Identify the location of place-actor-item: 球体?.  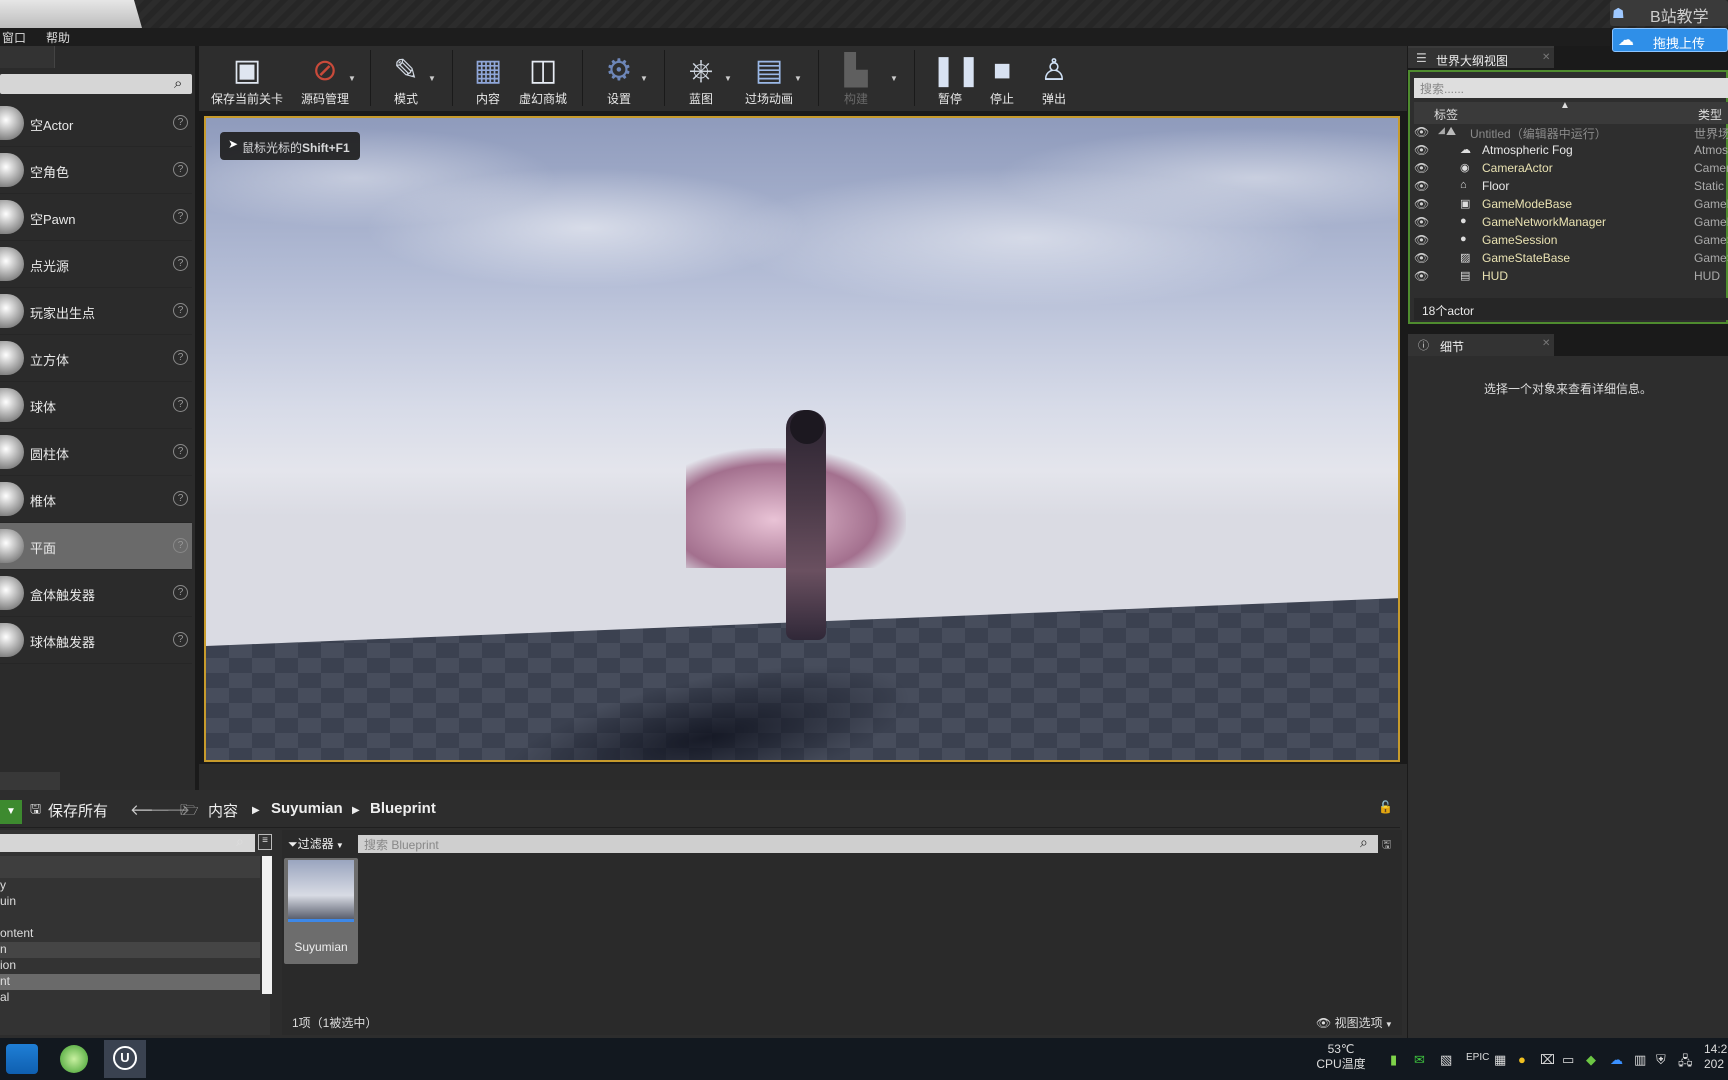
(96, 405).